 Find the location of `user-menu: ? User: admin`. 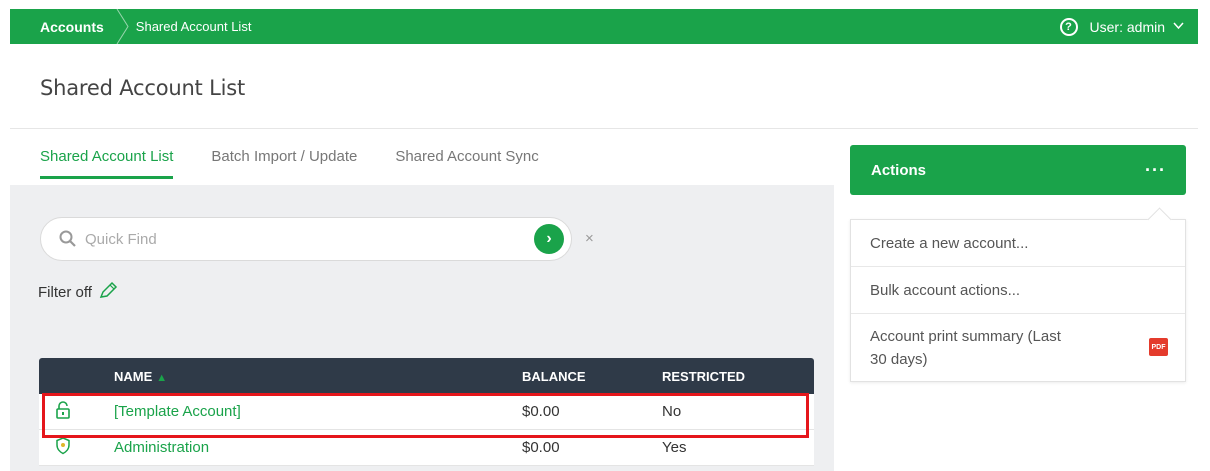

user-menu: ? User: admin is located at coordinates (1128, 26).